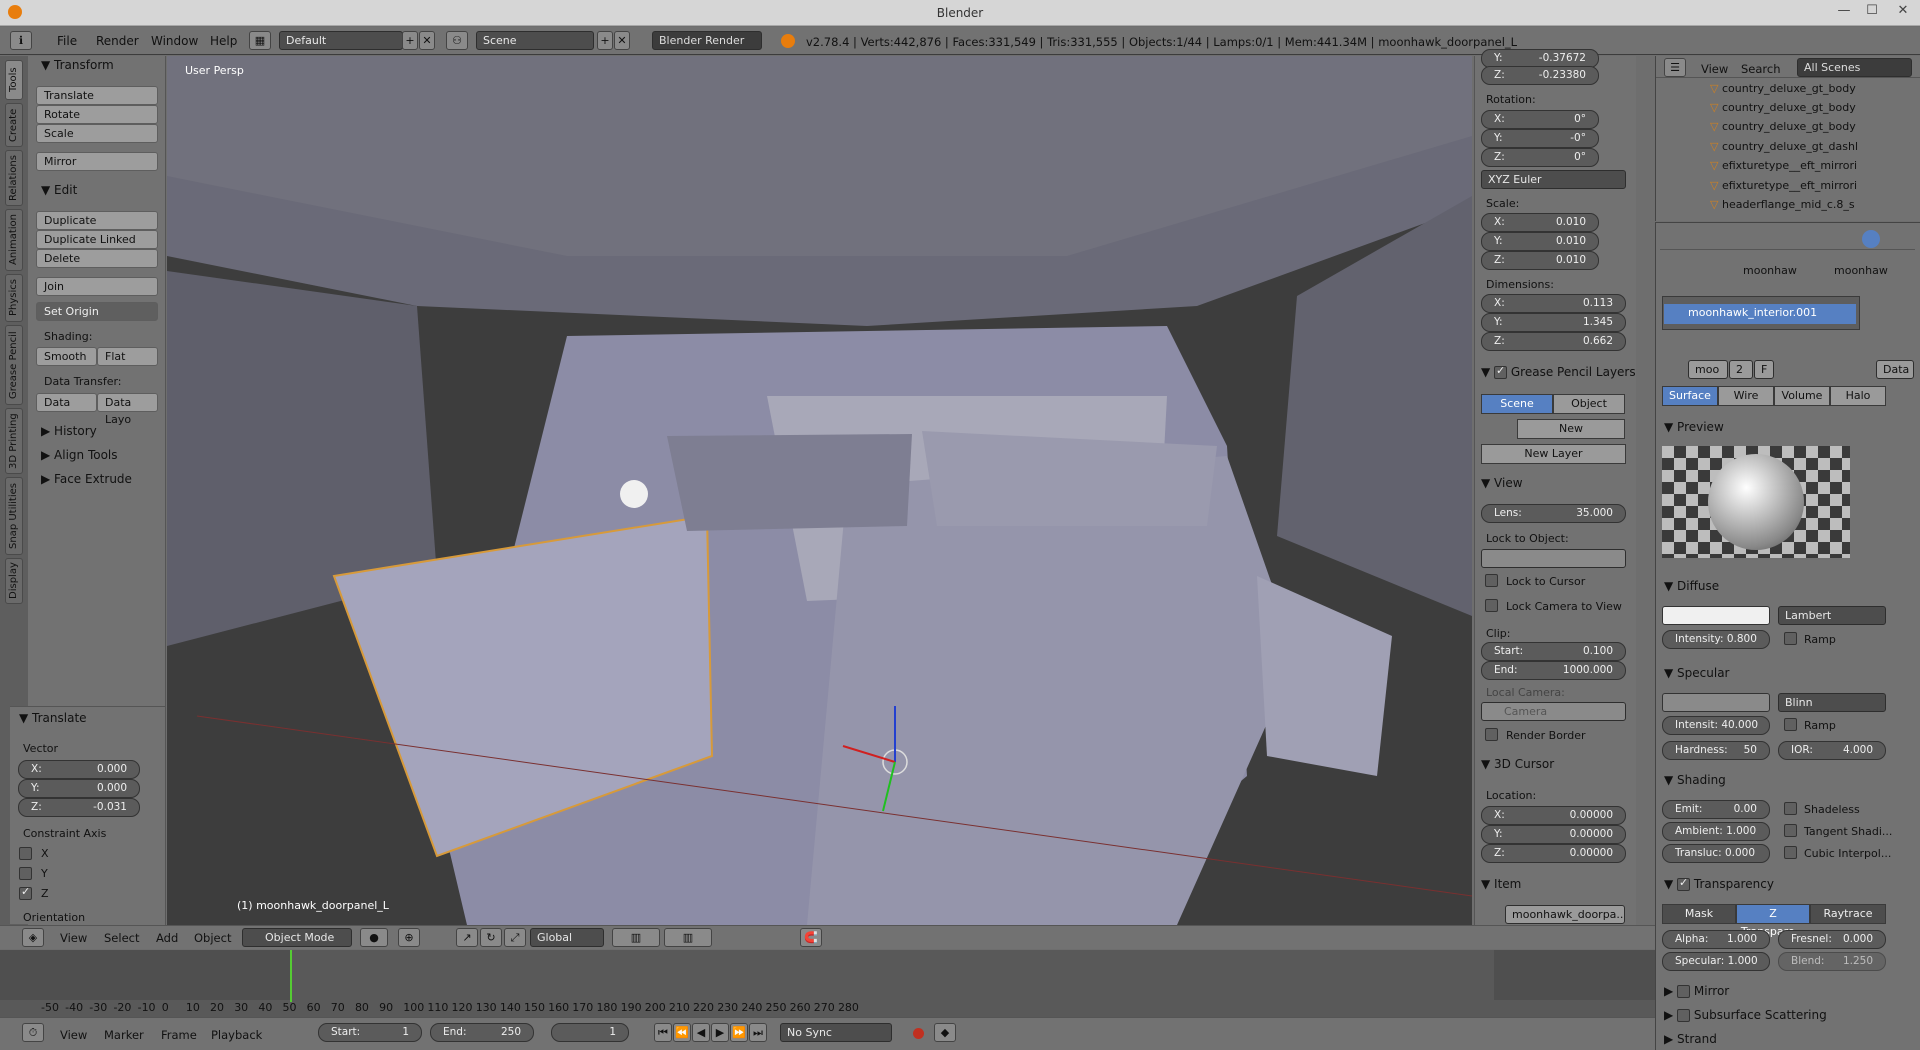 This screenshot has height=1050, width=1920. Describe the element at coordinates (515, 937) in the screenshot. I see `manipulator-scale-icon: ⤢` at that location.